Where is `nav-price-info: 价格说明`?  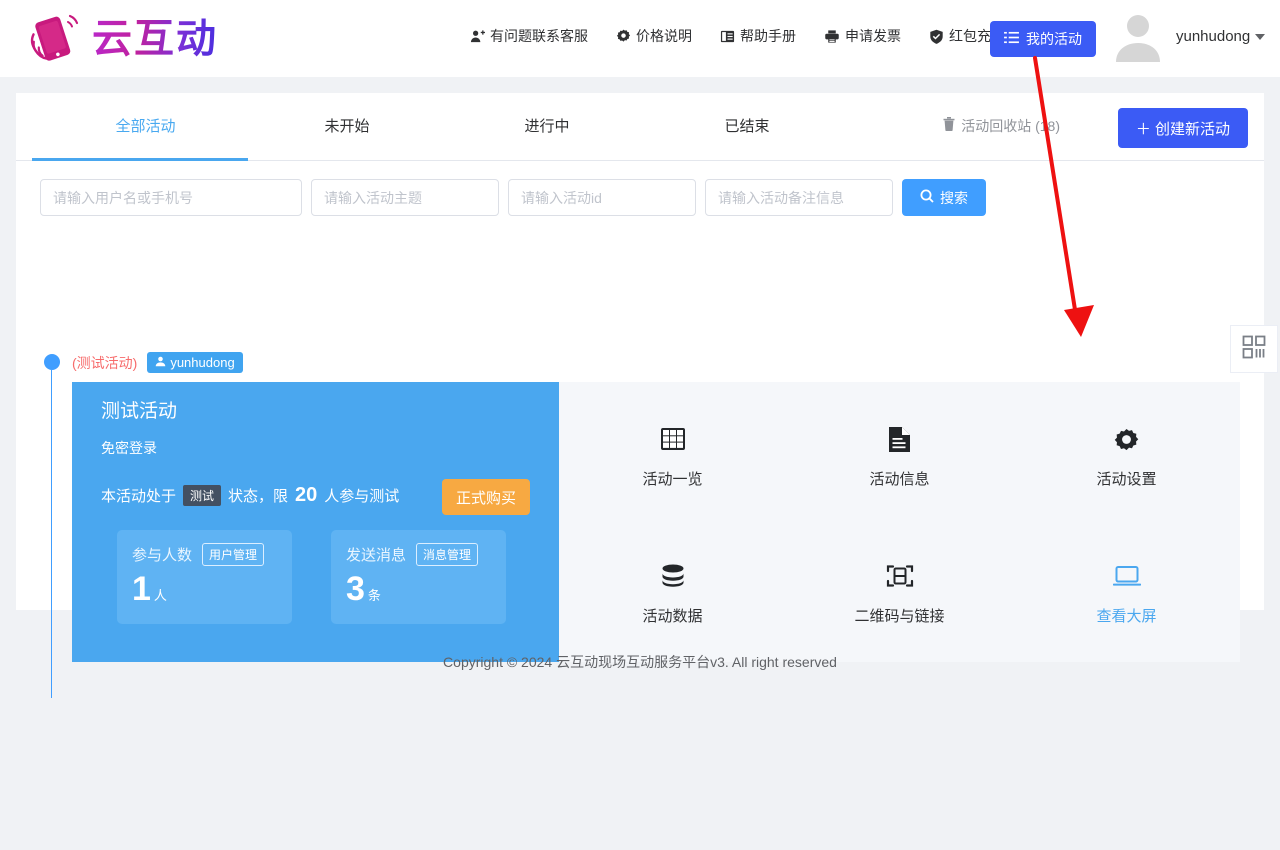
nav-price-info: 价格说明 is located at coordinates (654, 36).